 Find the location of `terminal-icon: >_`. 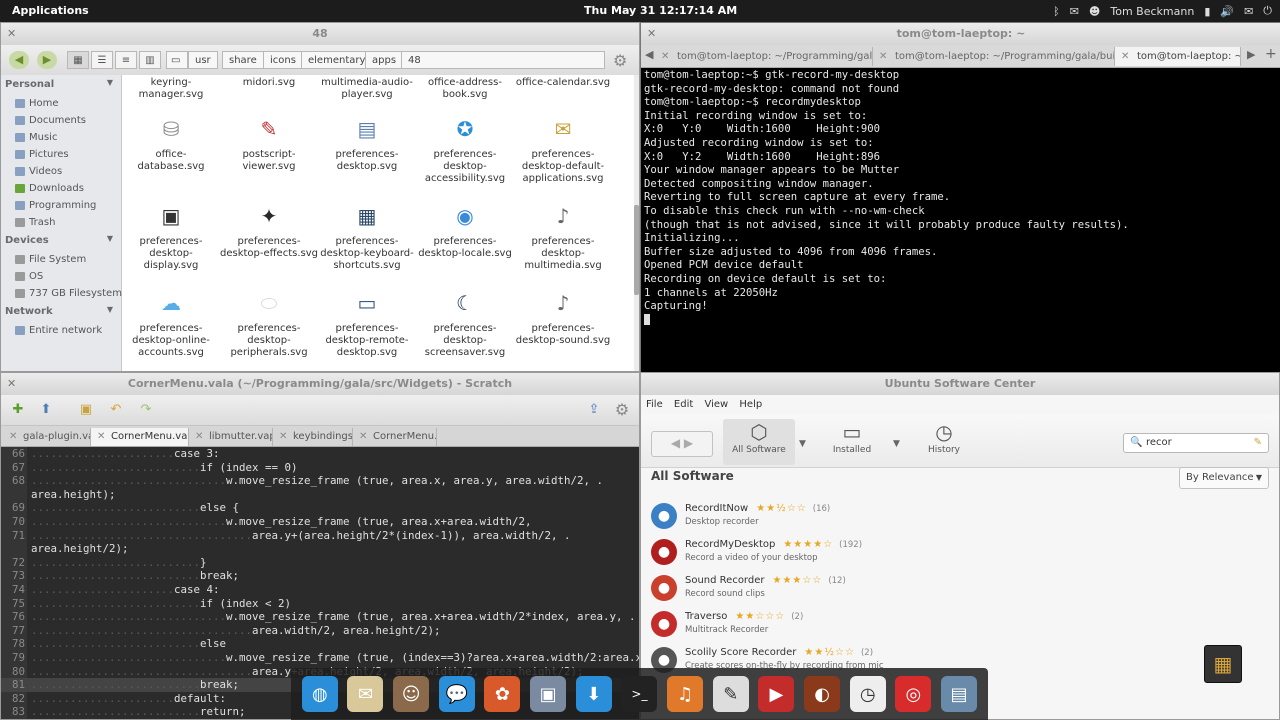

terminal-icon: >_ is located at coordinates (639, 694).